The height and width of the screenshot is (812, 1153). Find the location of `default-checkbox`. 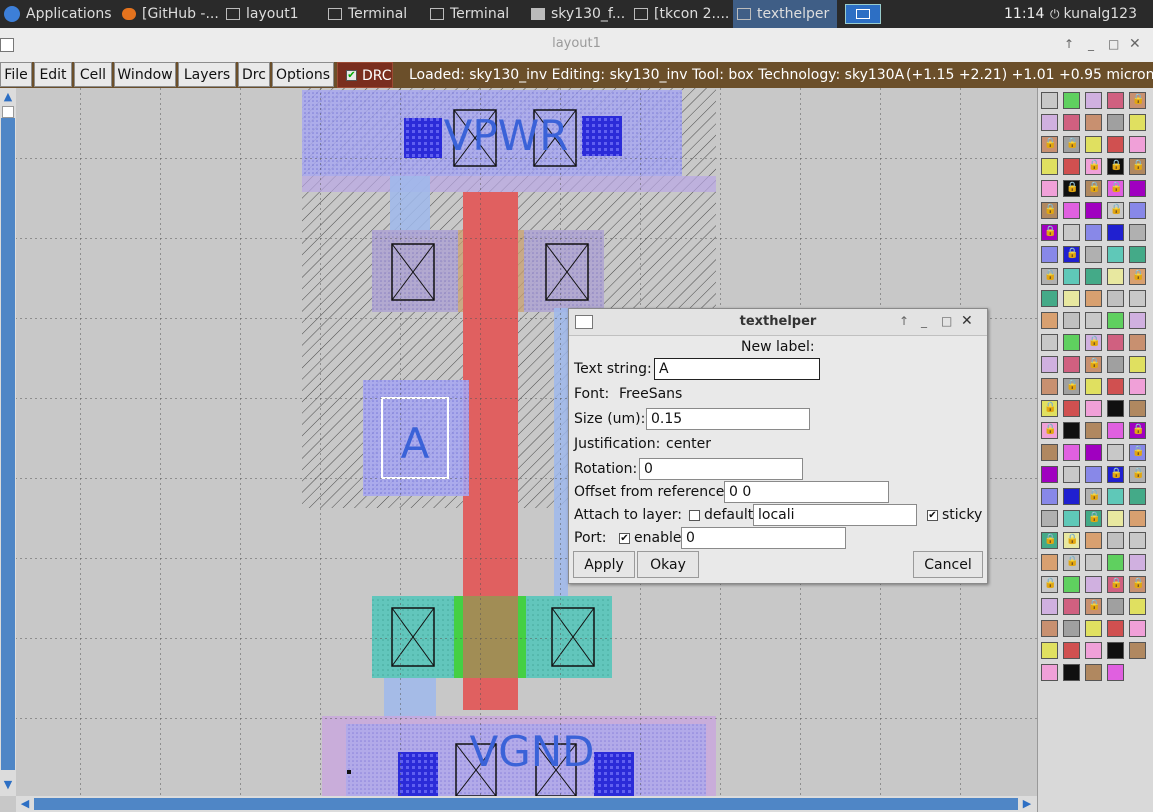

default-checkbox is located at coordinates (694, 515).